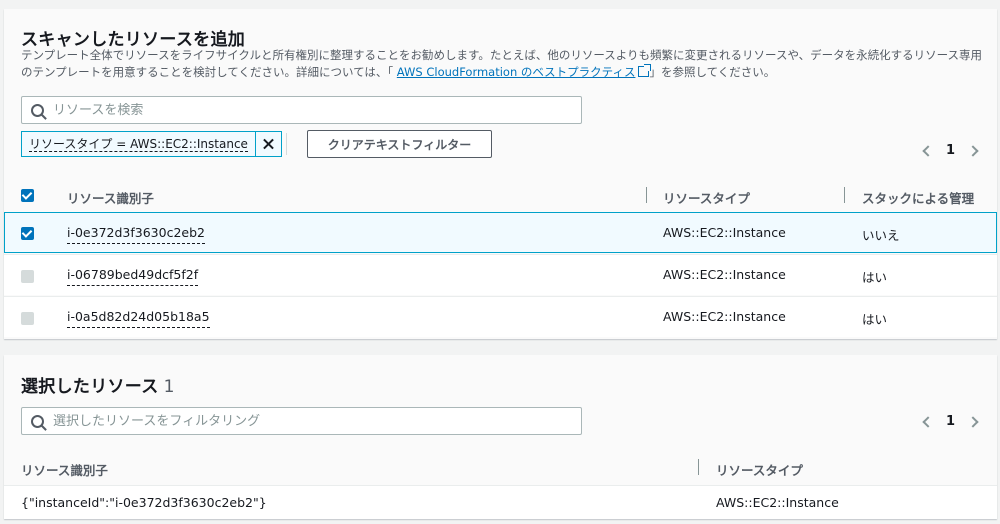  I want to click on description-text-end: 」を参照してください。, so click(712, 72).